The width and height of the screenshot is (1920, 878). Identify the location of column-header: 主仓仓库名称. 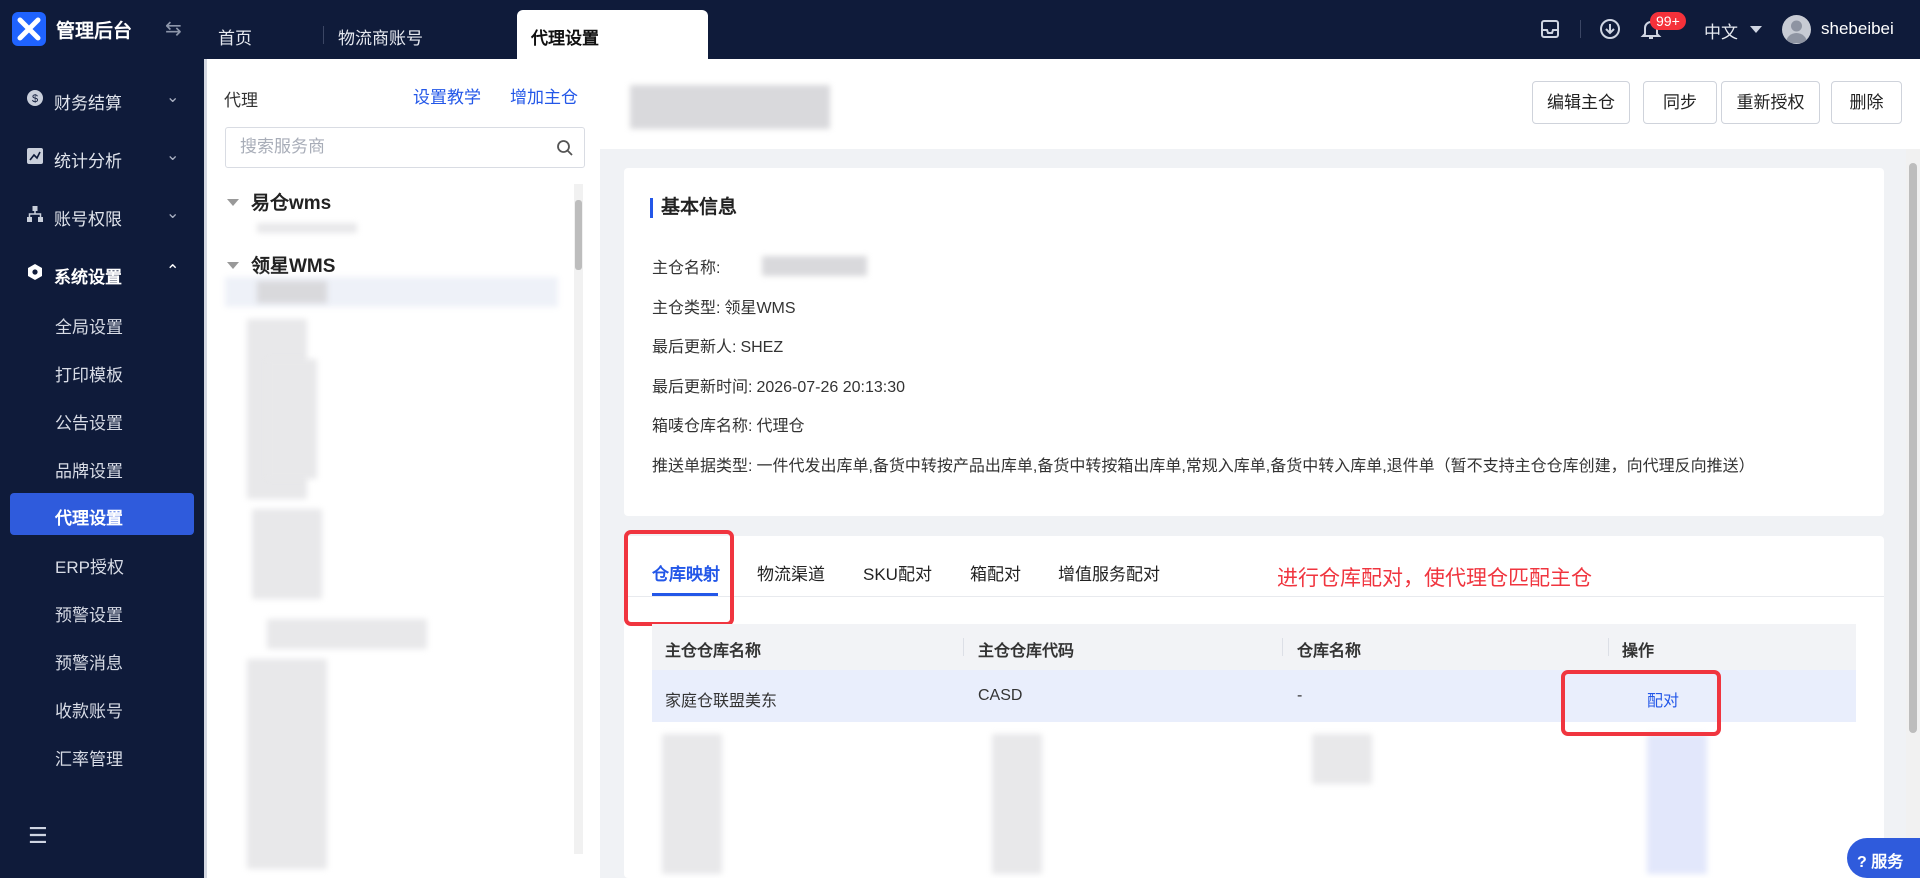
(713, 651).